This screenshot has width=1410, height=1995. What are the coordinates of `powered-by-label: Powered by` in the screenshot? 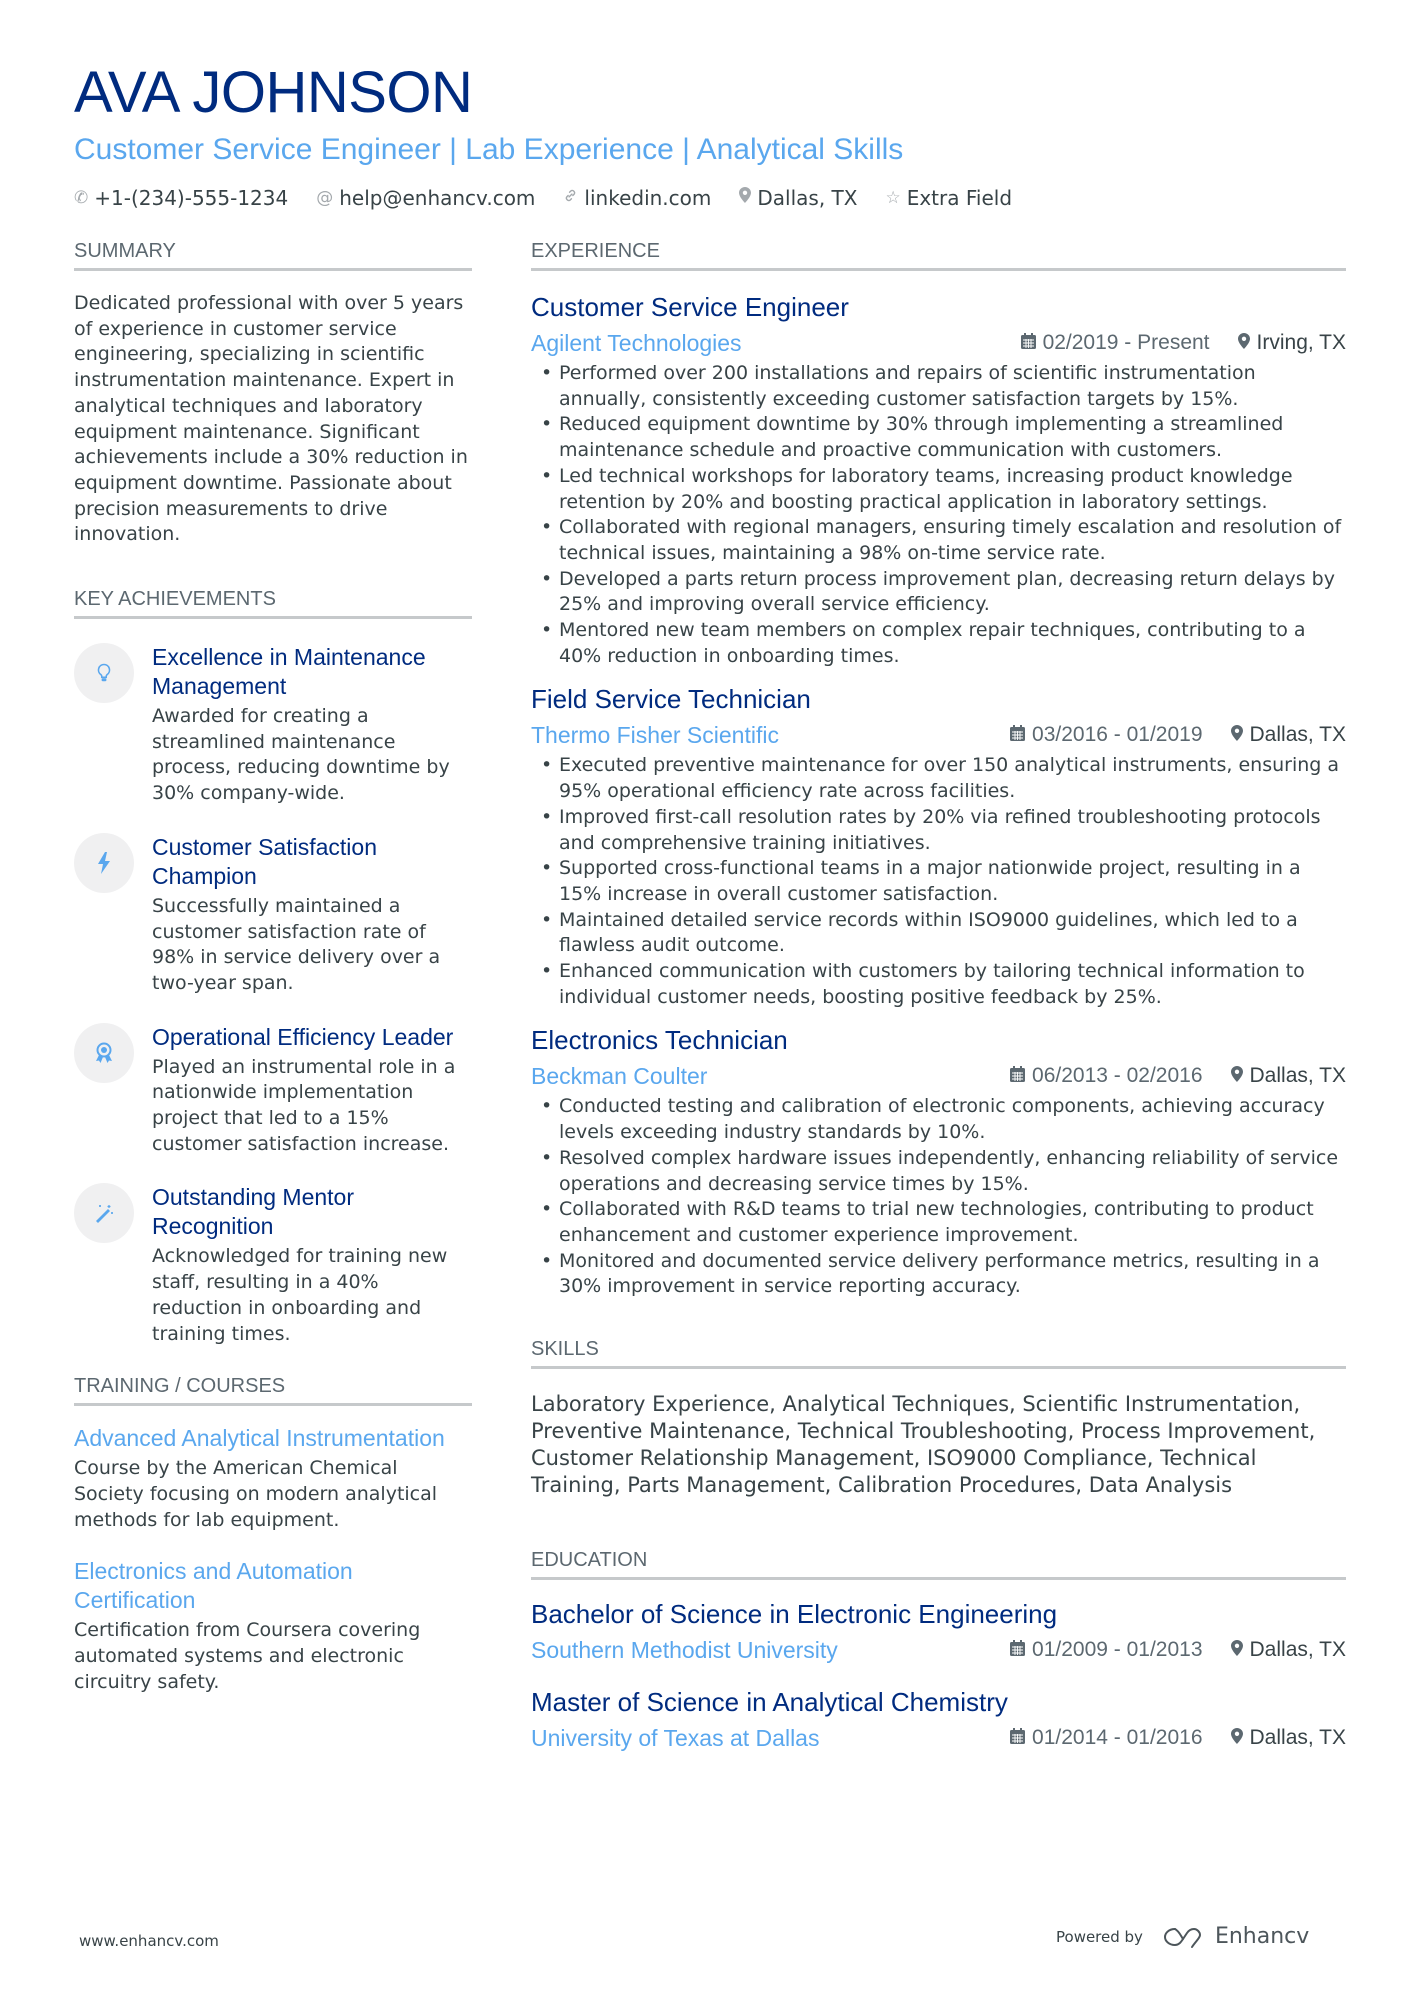 It's located at (1099, 1936).